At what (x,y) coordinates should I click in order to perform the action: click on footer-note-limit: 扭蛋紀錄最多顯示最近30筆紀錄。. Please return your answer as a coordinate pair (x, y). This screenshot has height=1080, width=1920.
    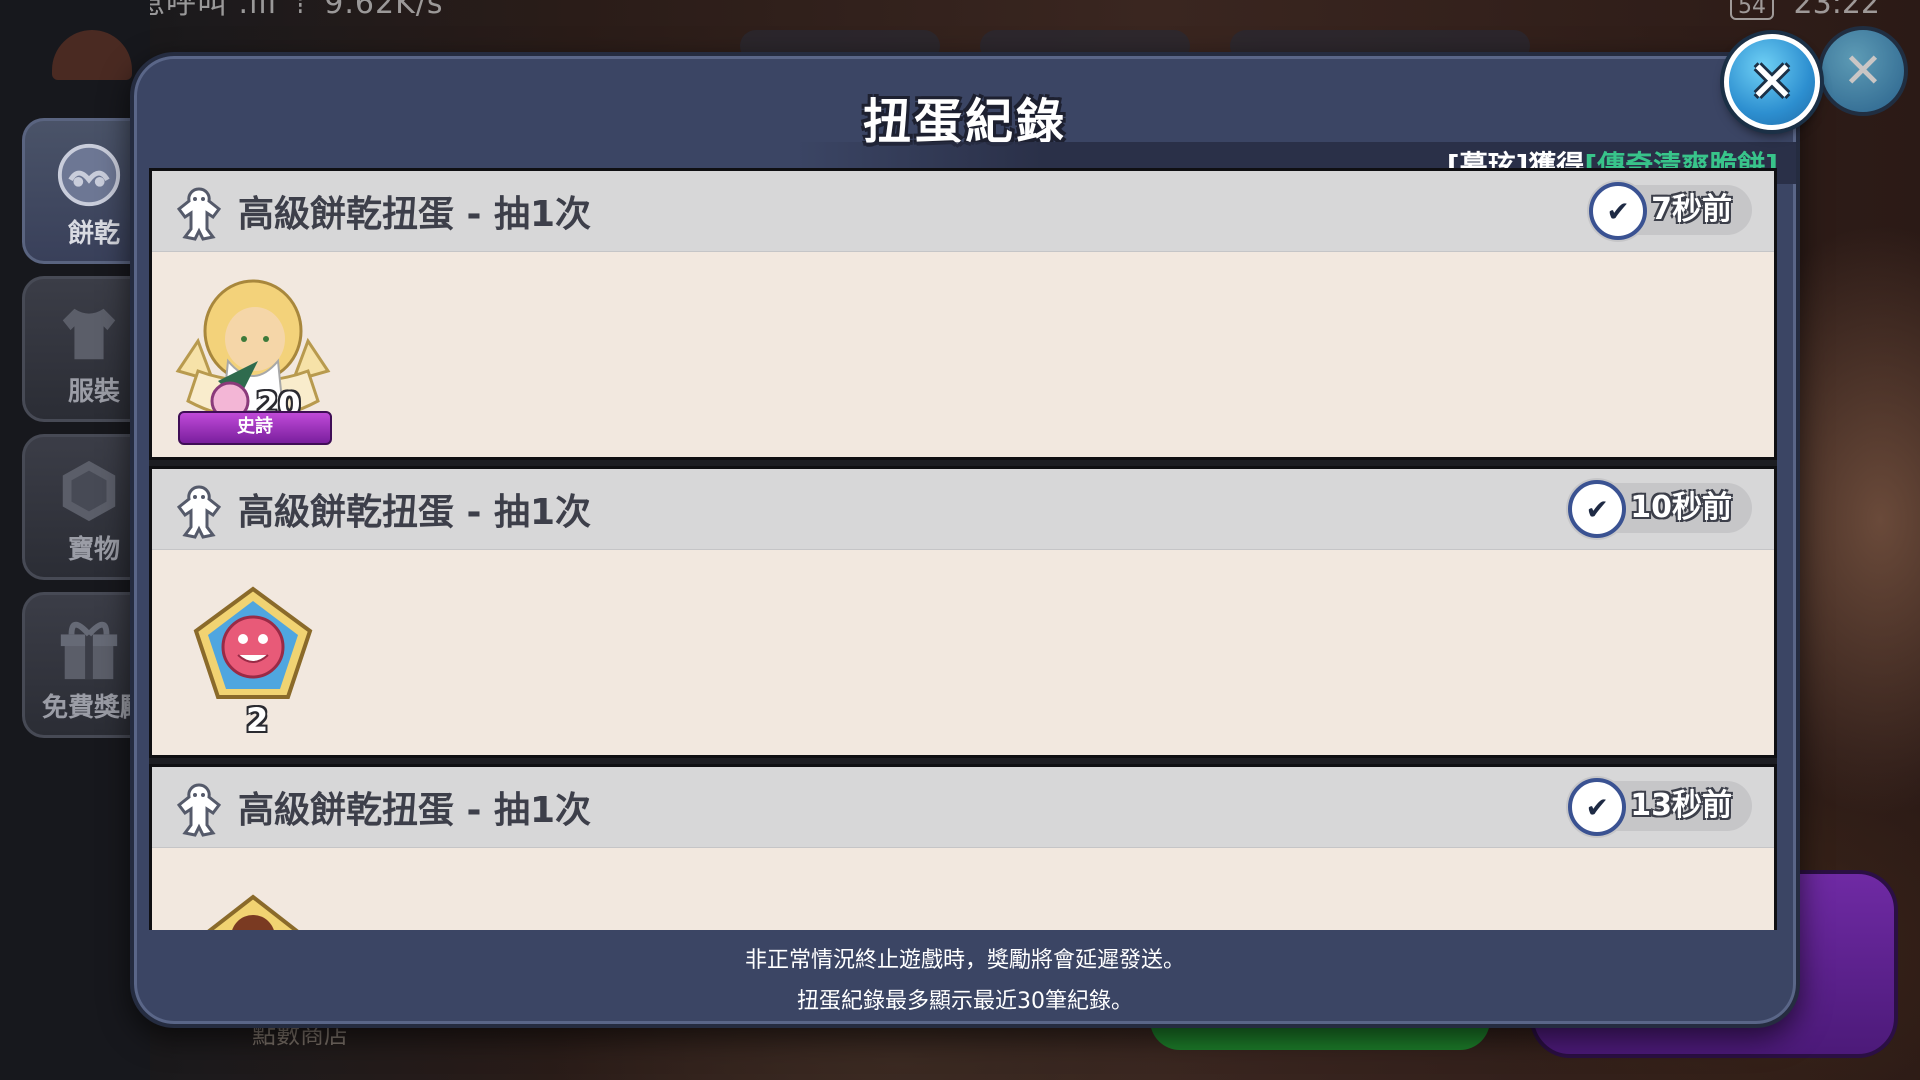
    Looking at the image, I should click on (965, 1001).